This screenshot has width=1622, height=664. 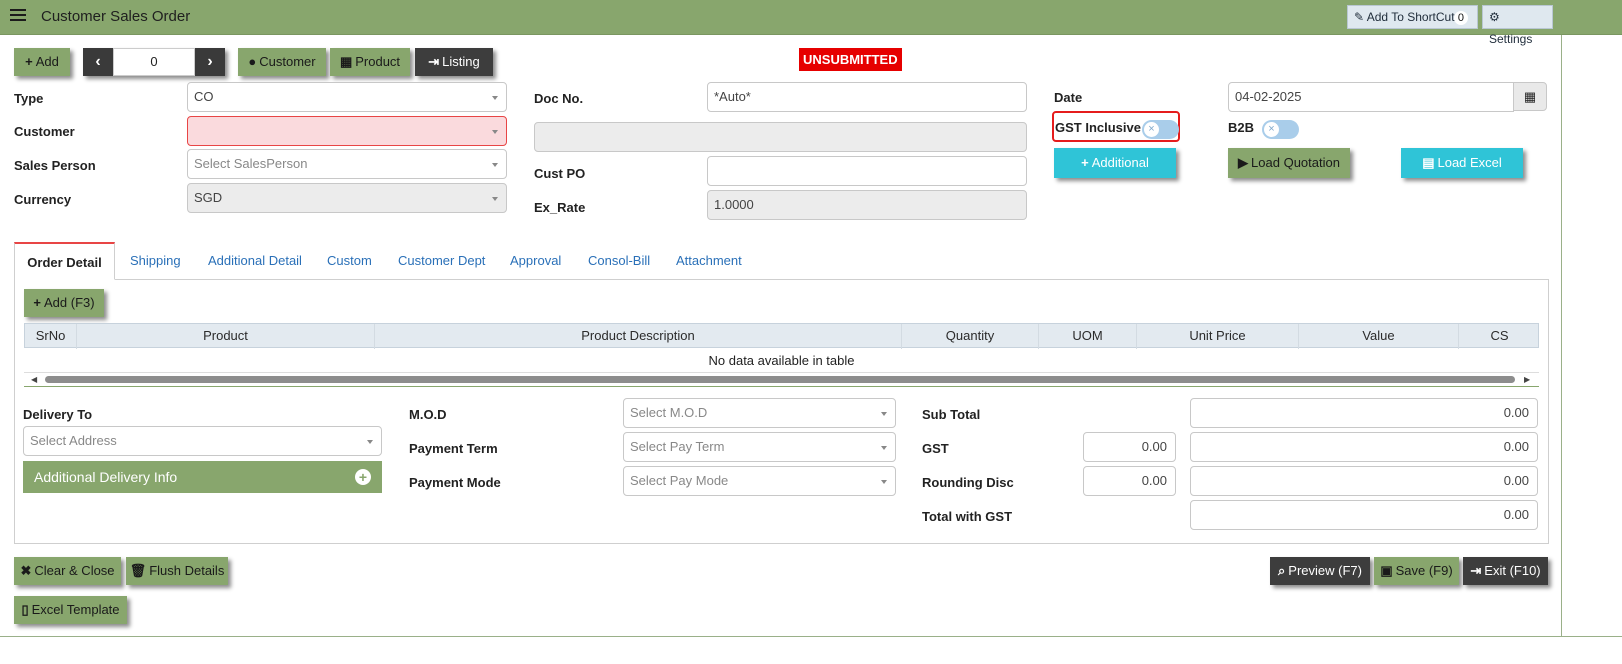 What do you see at coordinates (709, 261) in the screenshot?
I see `tab-attachment: Attachment` at bounding box center [709, 261].